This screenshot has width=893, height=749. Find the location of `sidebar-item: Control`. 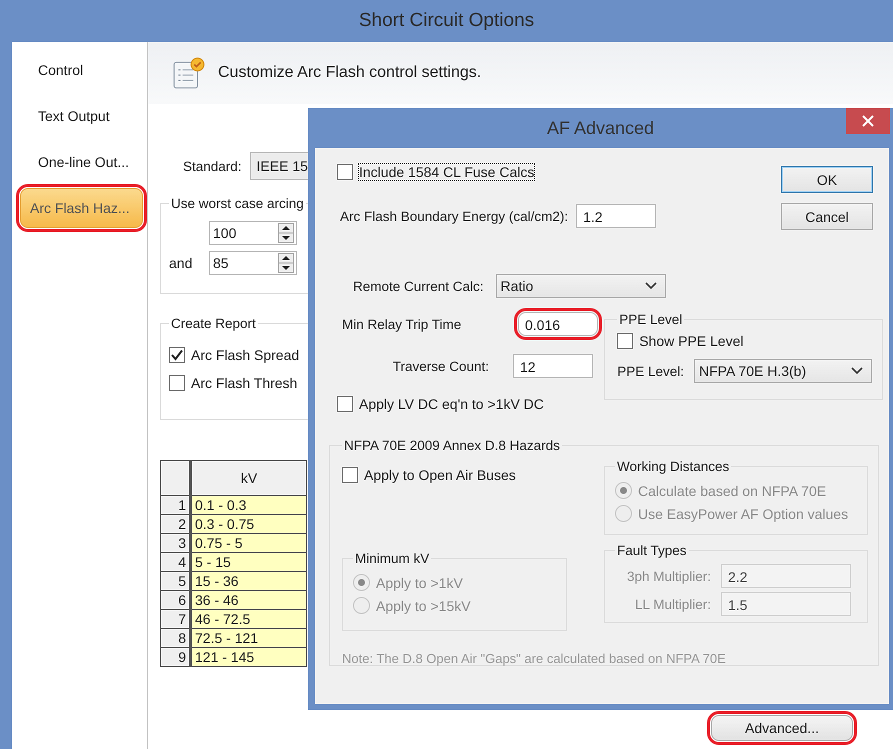

sidebar-item: Control is located at coordinates (81, 73).